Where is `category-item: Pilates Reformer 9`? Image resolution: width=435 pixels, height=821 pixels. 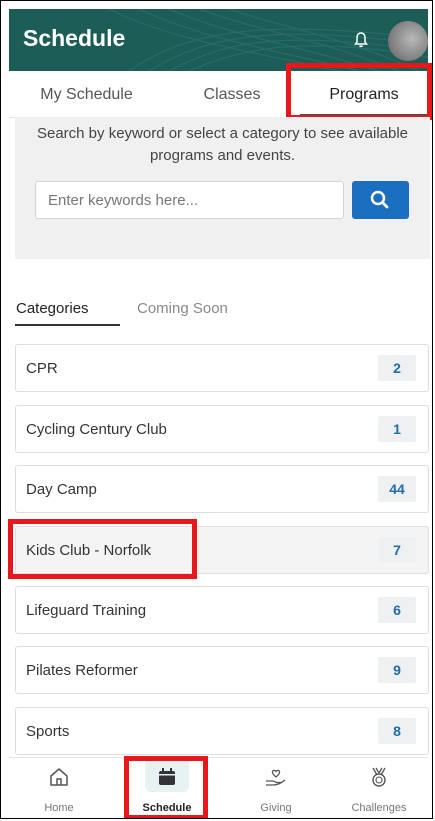
category-item: Pilates Reformer 9 is located at coordinates (222, 670).